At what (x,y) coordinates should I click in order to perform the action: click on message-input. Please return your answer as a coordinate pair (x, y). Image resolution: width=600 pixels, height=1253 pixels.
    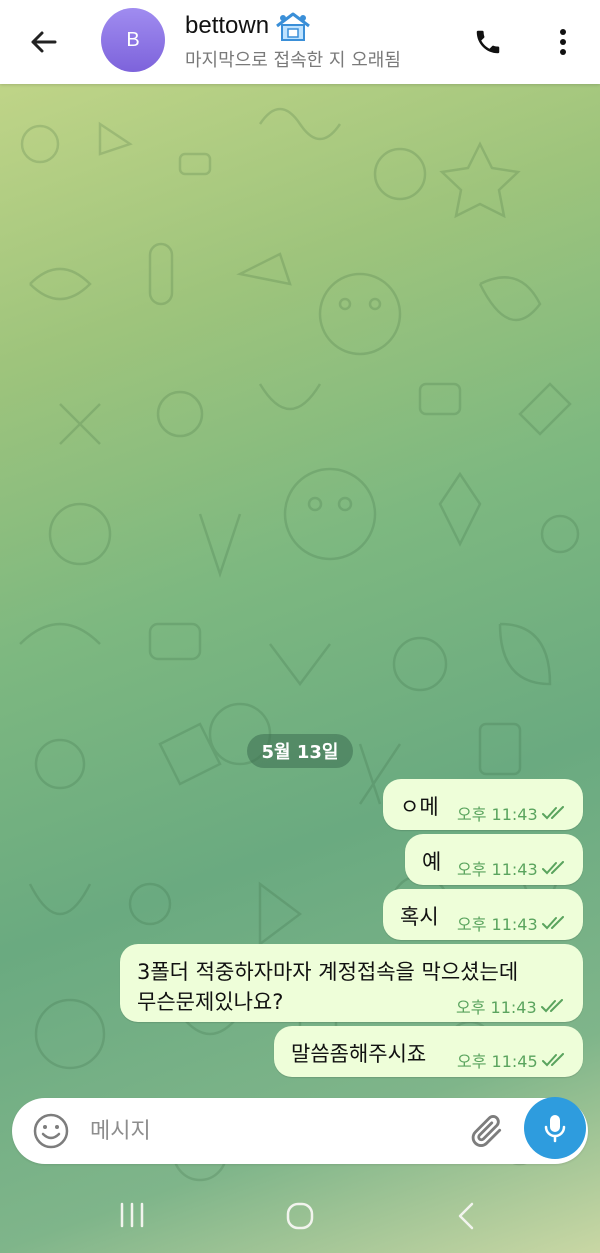
    Looking at the image, I should click on (270, 1131).